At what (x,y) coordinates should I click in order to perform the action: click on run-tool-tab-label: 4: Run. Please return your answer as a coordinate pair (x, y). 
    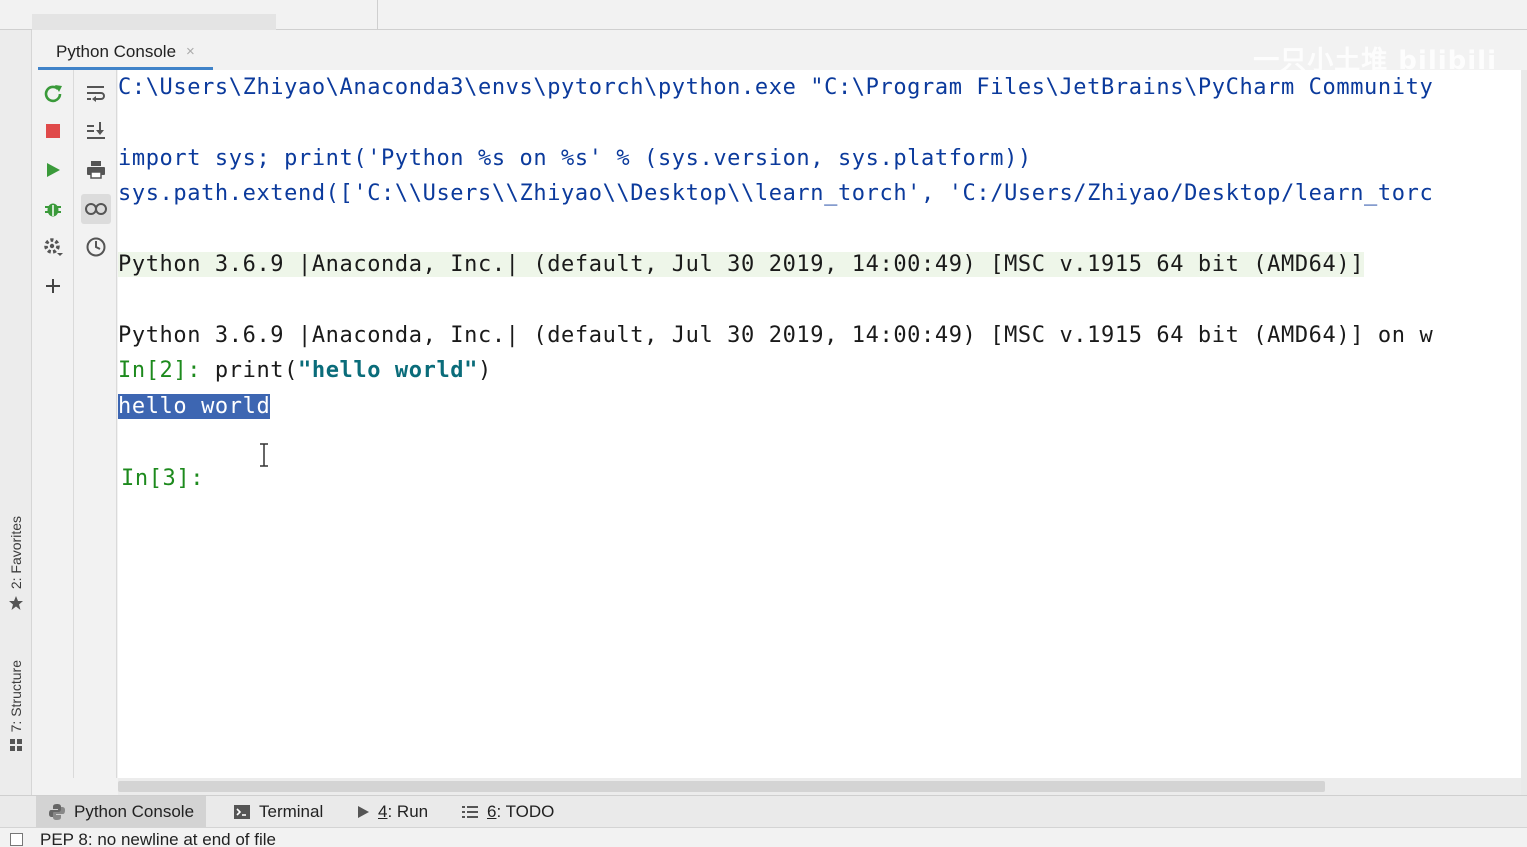
    Looking at the image, I should click on (403, 812).